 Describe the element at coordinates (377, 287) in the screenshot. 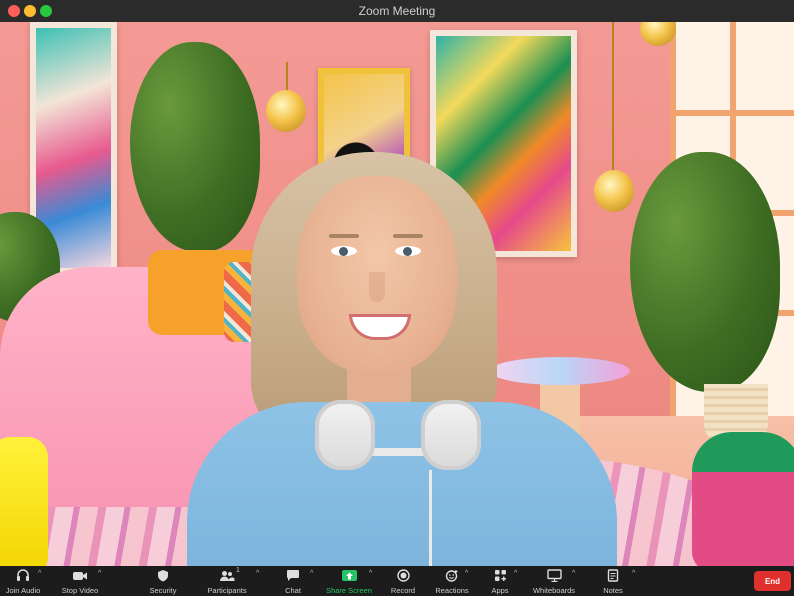

I see `nose` at that location.